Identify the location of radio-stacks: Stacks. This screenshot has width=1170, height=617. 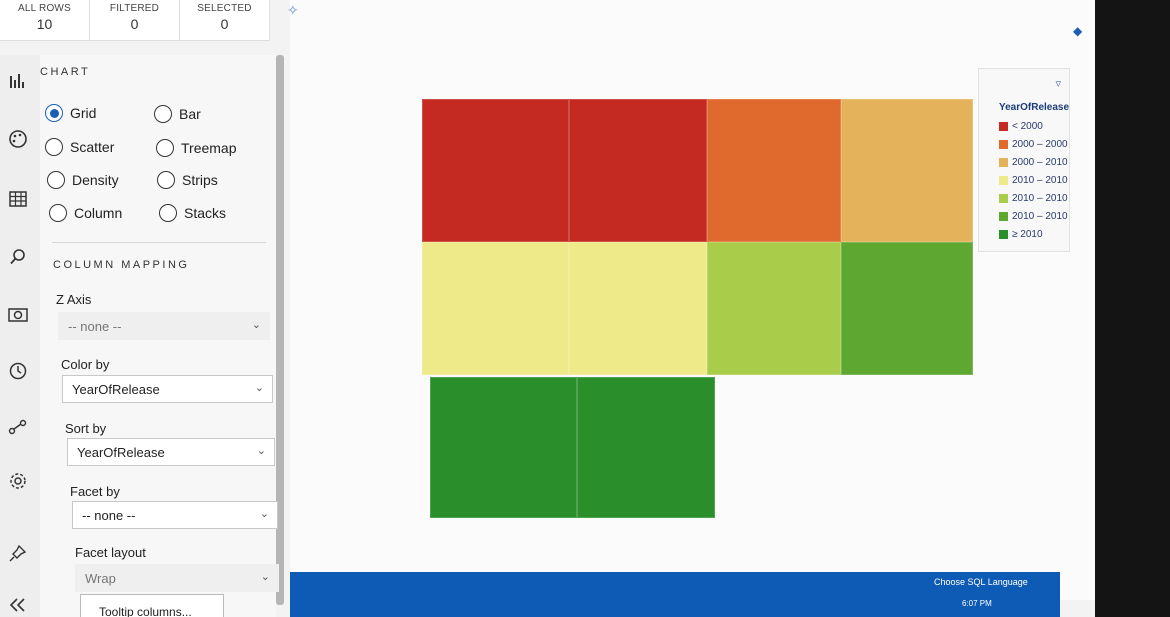
(192, 213).